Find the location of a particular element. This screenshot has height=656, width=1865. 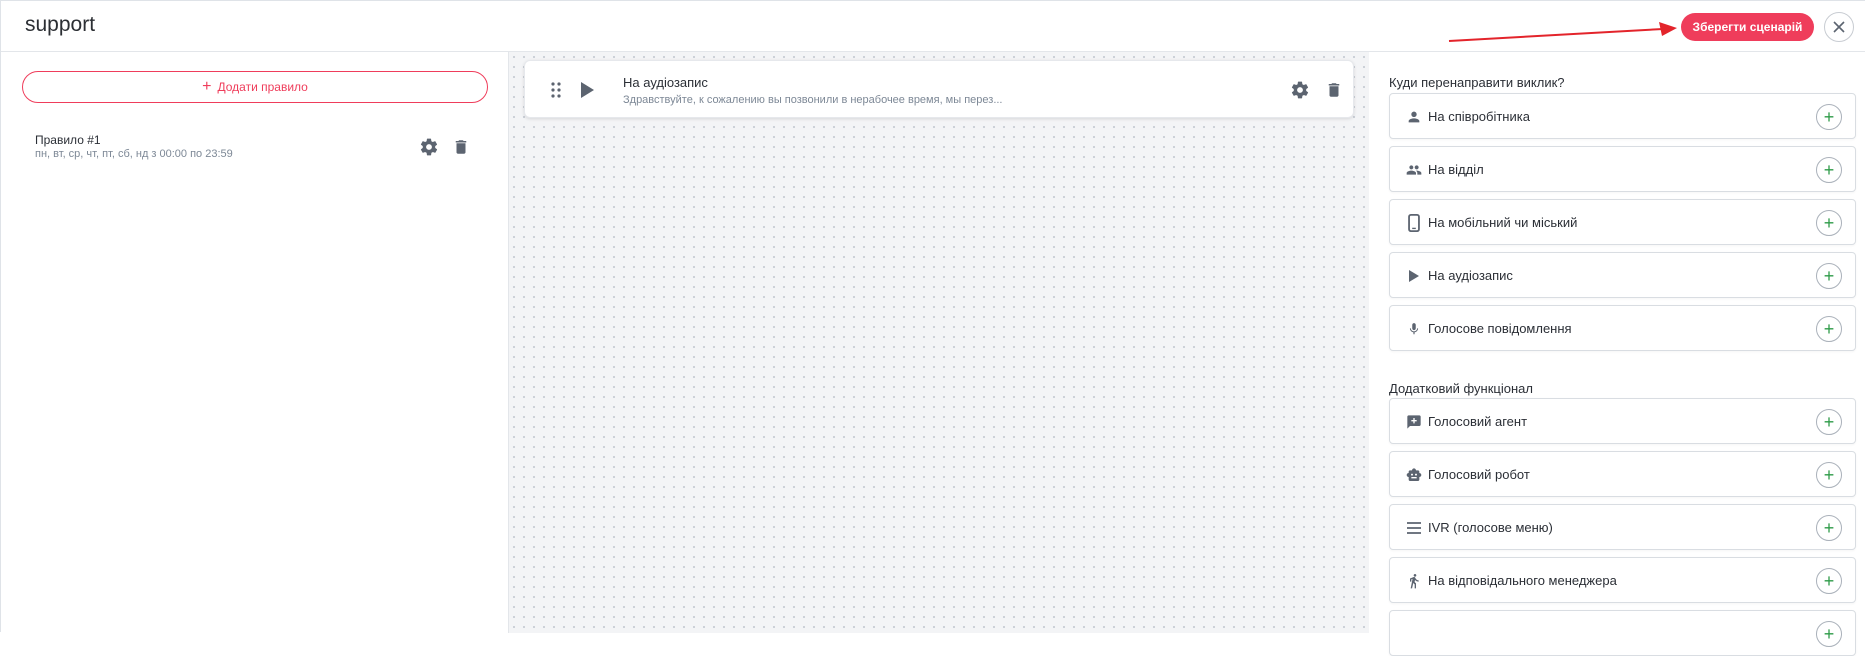

option-ivr: IVR (голосове меню) + is located at coordinates (1622, 527).